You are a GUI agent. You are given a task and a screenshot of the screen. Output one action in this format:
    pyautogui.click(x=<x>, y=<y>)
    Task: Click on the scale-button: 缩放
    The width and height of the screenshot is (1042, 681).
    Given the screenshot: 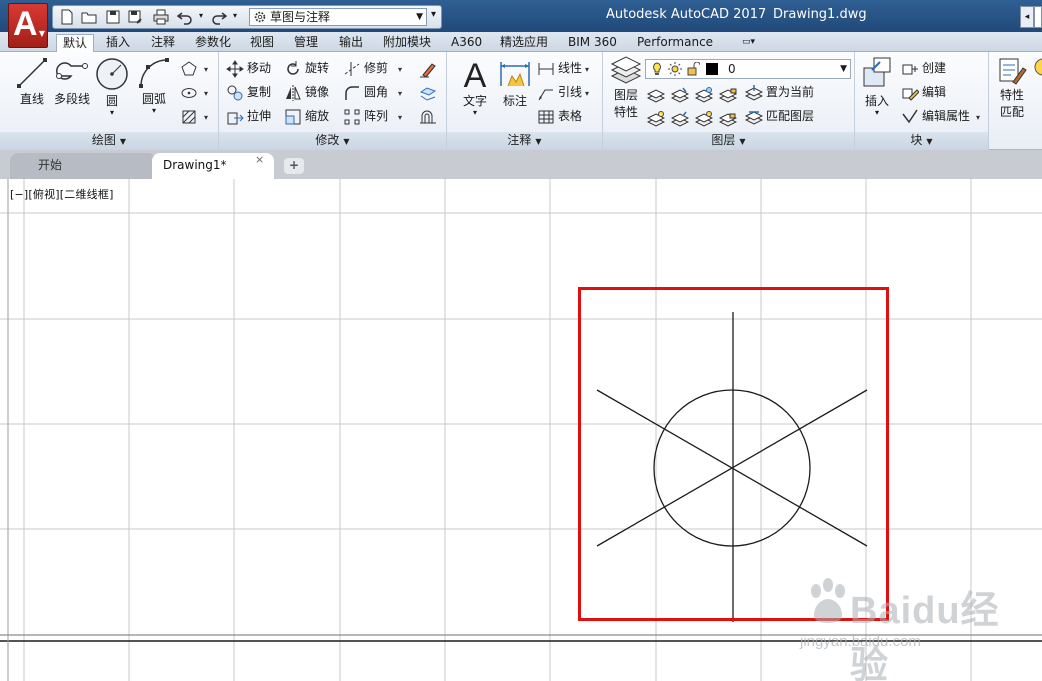 What is the action you would take?
    pyautogui.click(x=306, y=116)
    